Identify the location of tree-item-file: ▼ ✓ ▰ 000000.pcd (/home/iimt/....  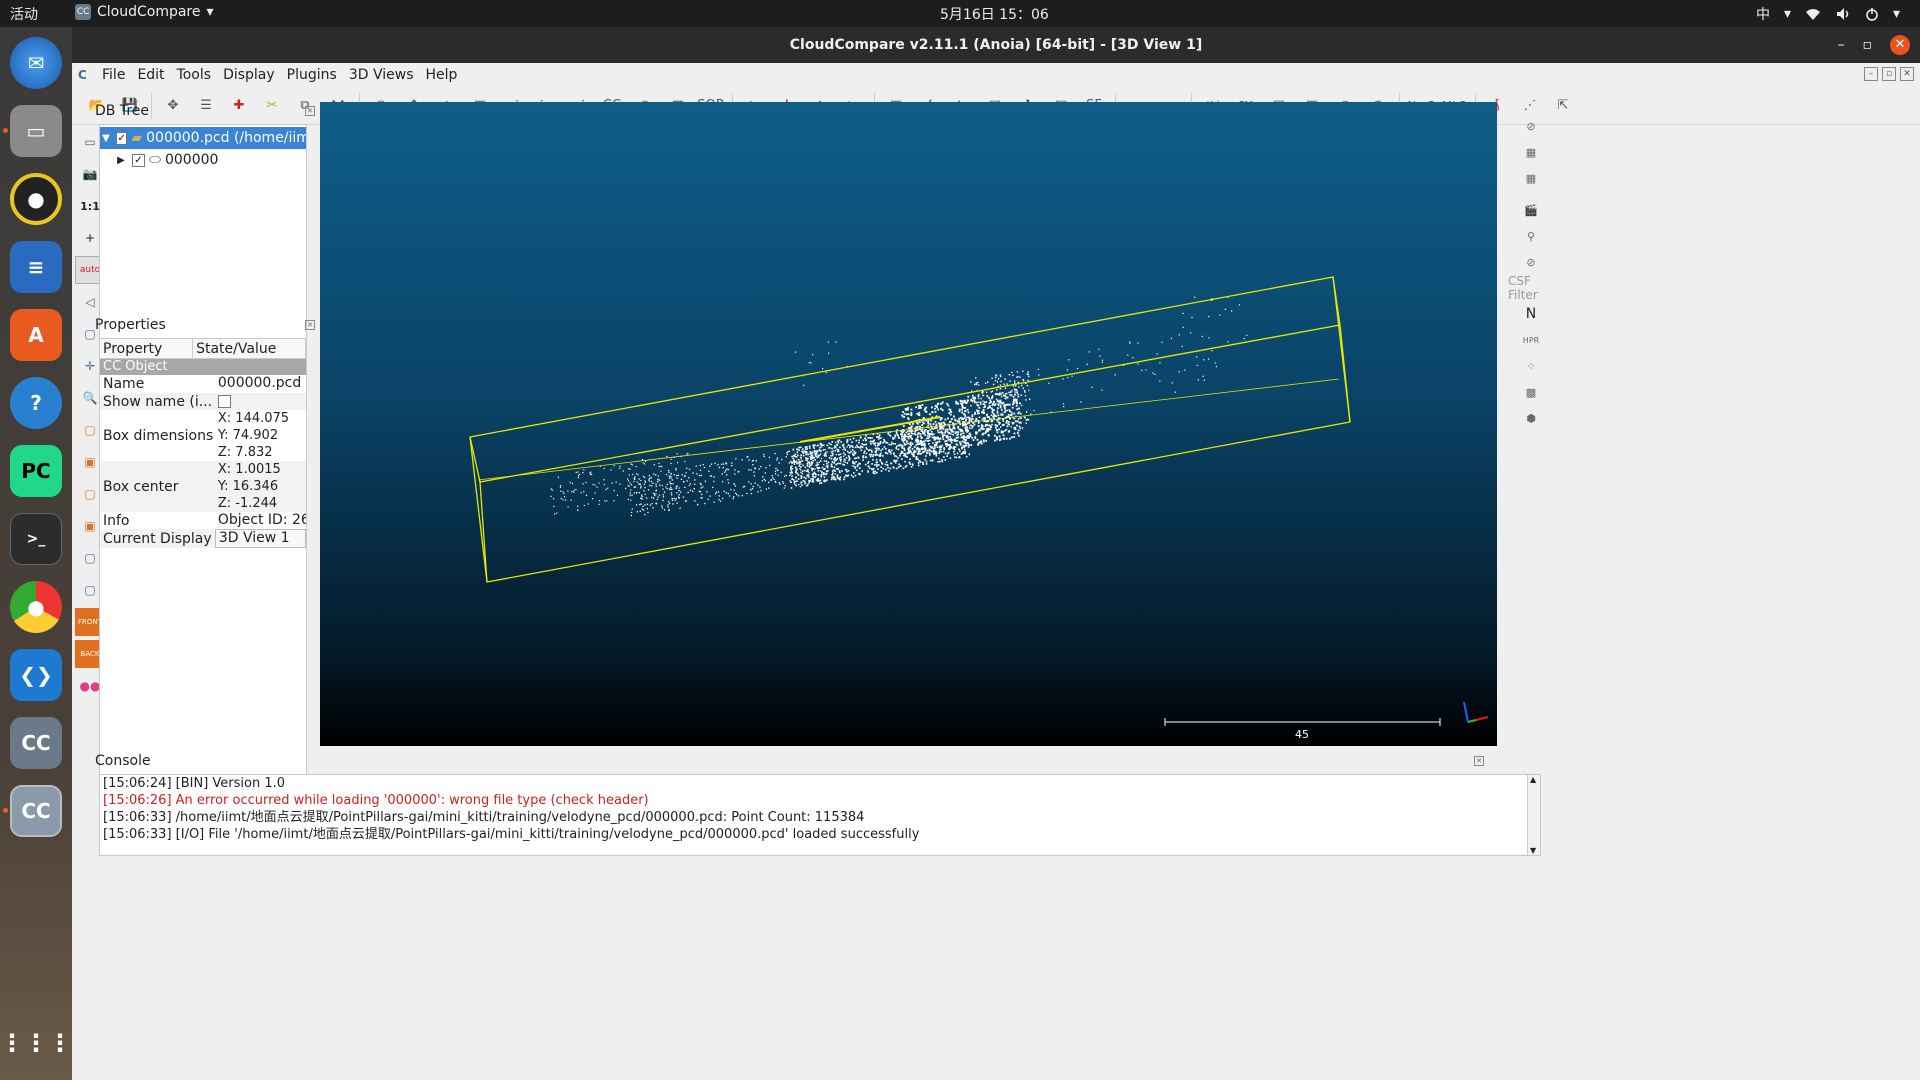
(203, 138).